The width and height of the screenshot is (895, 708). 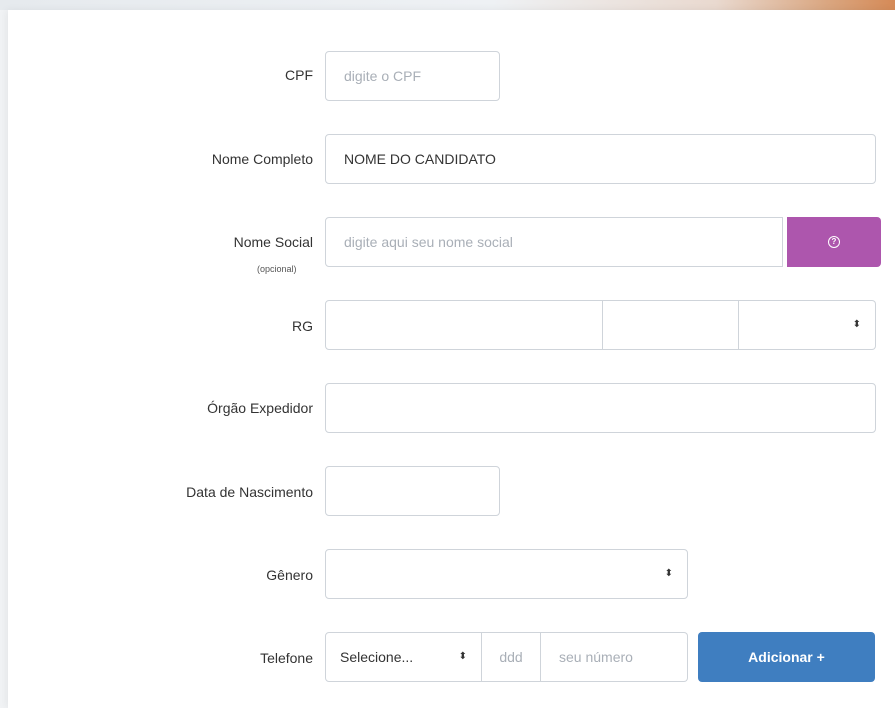 I want to click on rg-number-input, so click(x=464, y=325).